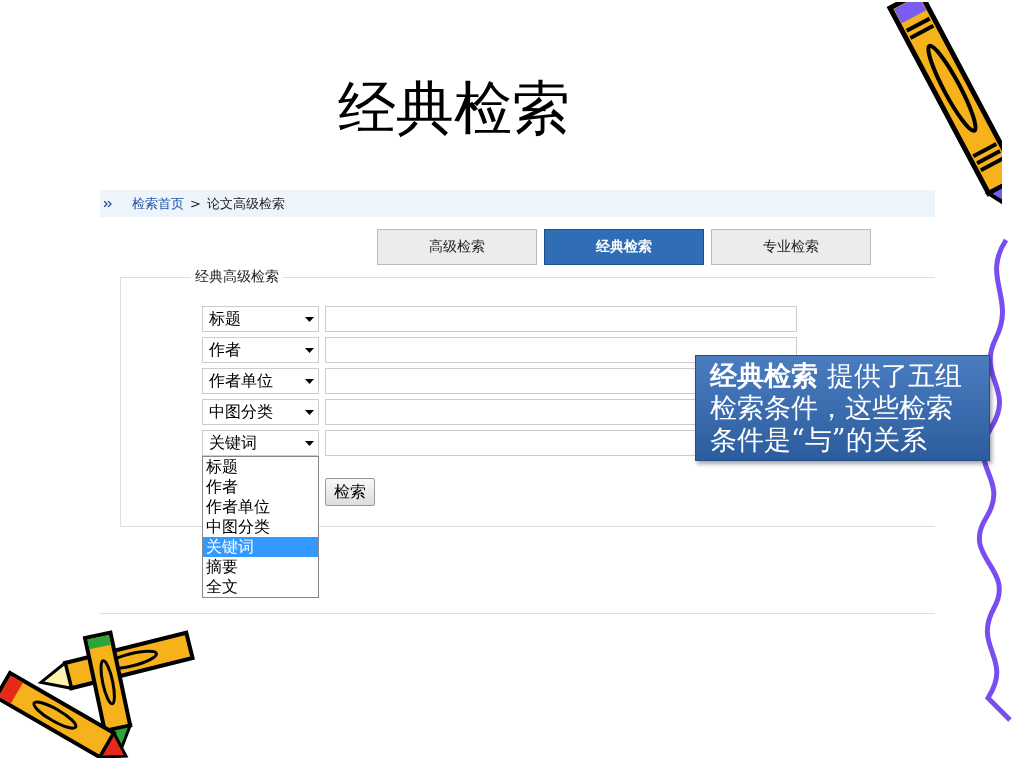 The image size is (1024, 768). What do you see at coordinates (260, 487) in the screenshot?
I see `dropdown-option: 作者` at bounding box center [260, 487].